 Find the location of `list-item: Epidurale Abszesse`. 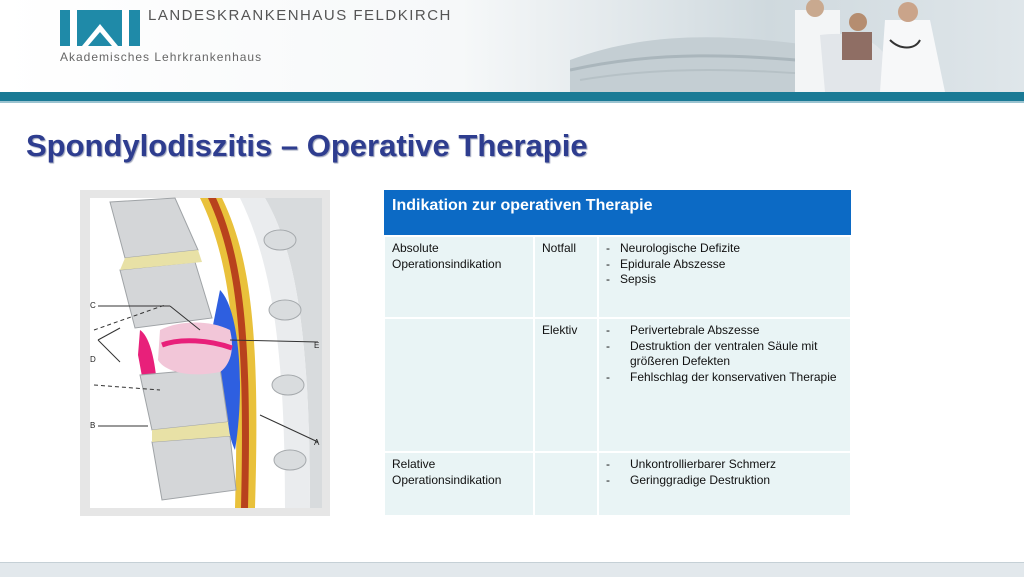

list-item: Epidurale Abszesse is located at coordinates (728, 265).